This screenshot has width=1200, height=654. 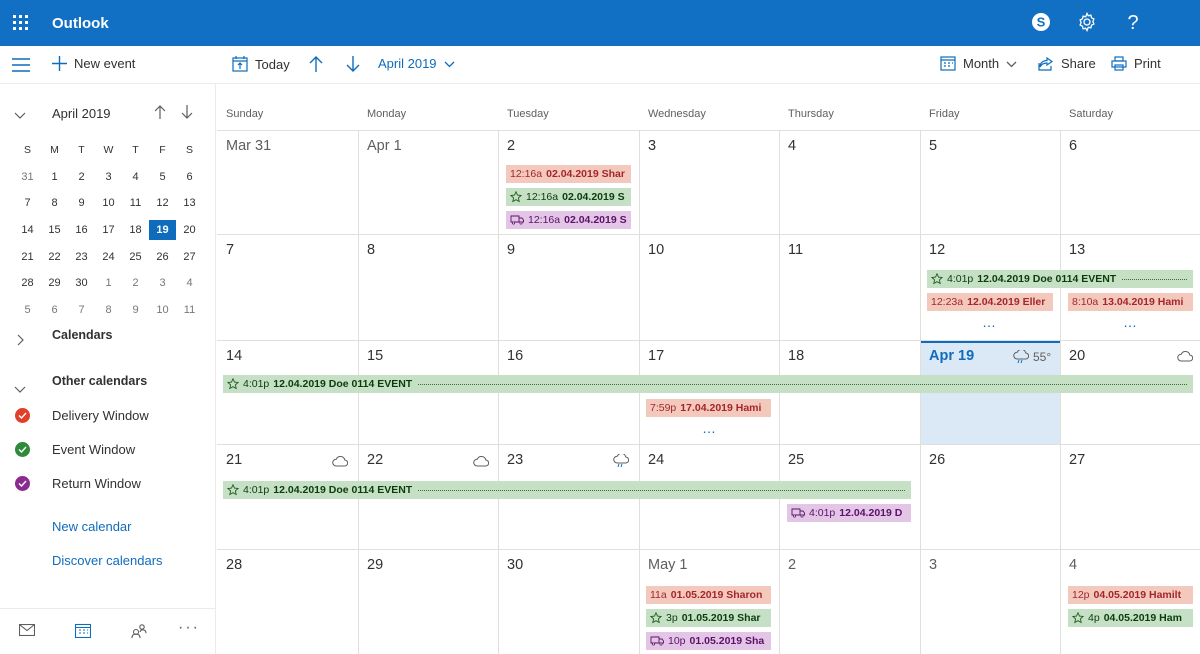 What do you see at coordinates (234, 356) in the screenshot?
I see `day-number: 14` at bounding box center [234, 356].